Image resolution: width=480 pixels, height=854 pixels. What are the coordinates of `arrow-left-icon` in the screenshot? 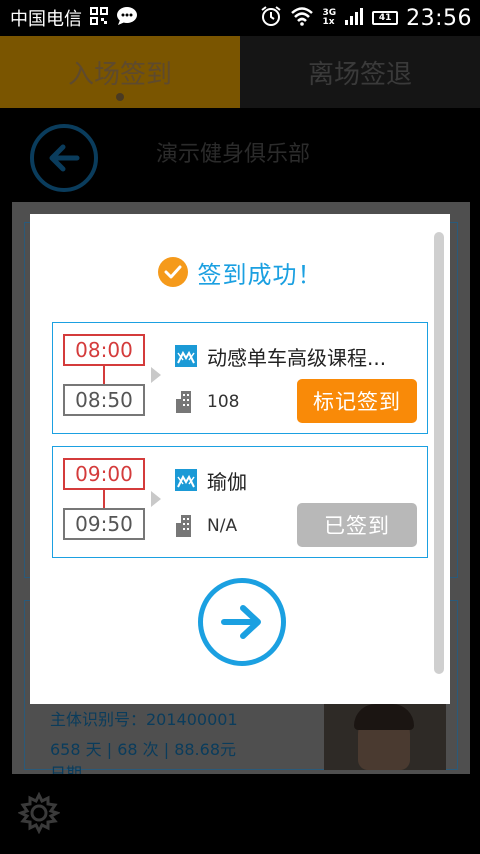 It's located at (64, 158).